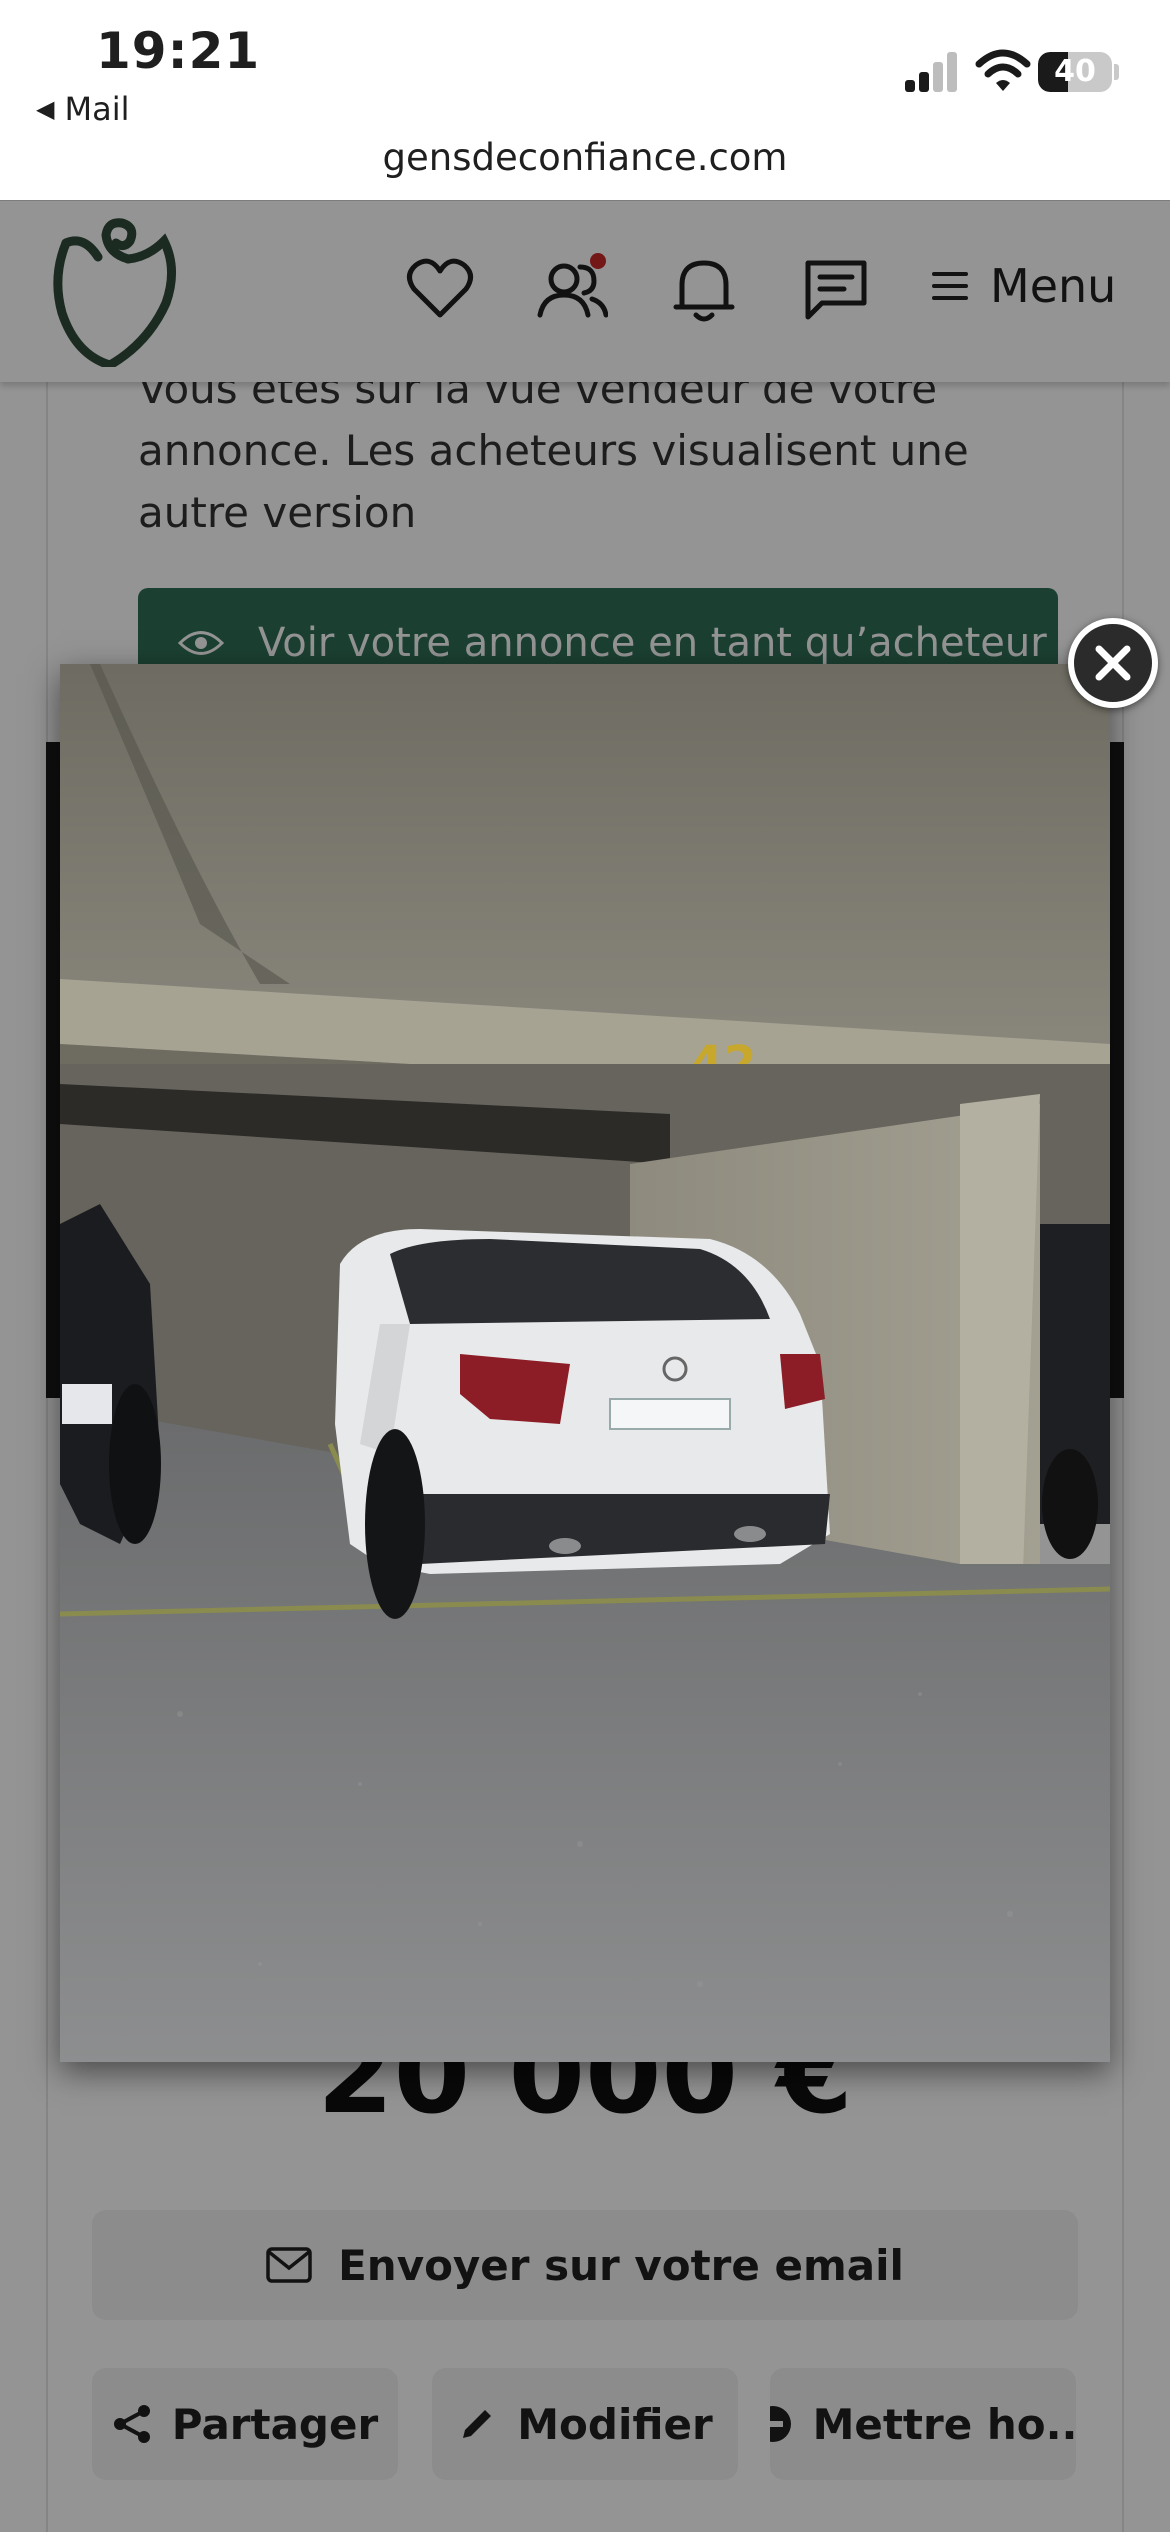 The height and width of the screenshot is (2532, 1170). What do you see at coordinates (1003, 71) in the screenshot?
I see `wifi-icon` at bounding box center [1003, 71].